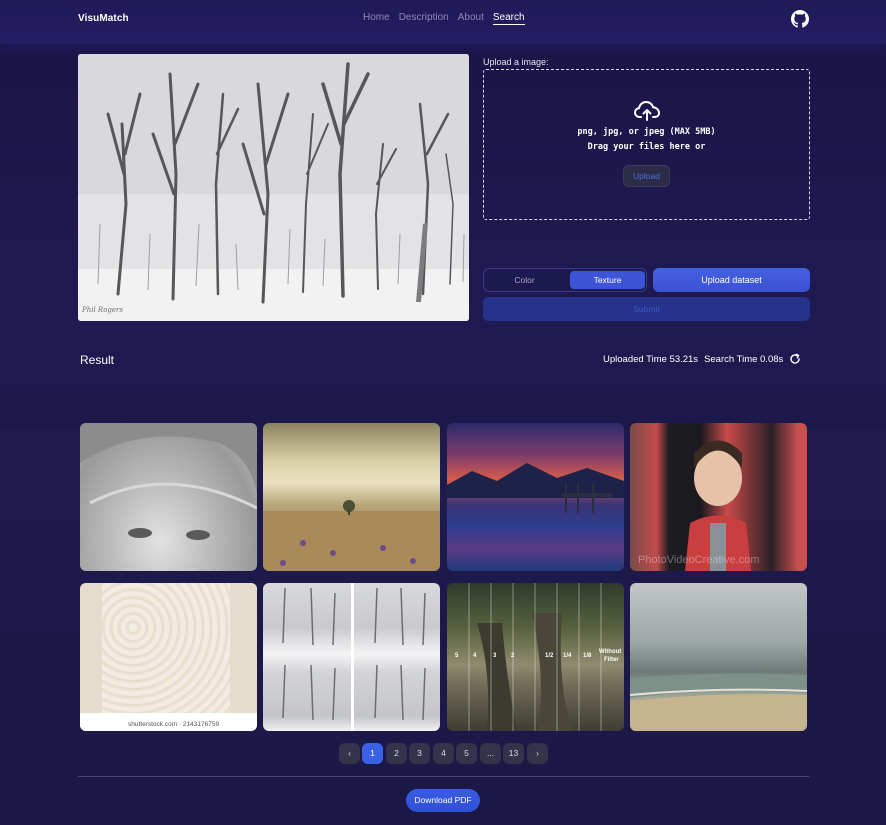 This screenshot has height=825, width=886. Describe the element at coordinates (718, 702) in the screenshot. I see `beach-painting-image` at that location.